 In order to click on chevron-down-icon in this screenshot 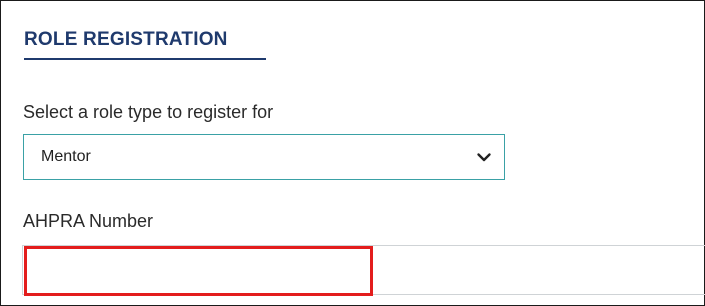, I will do `click(484, 157)`.